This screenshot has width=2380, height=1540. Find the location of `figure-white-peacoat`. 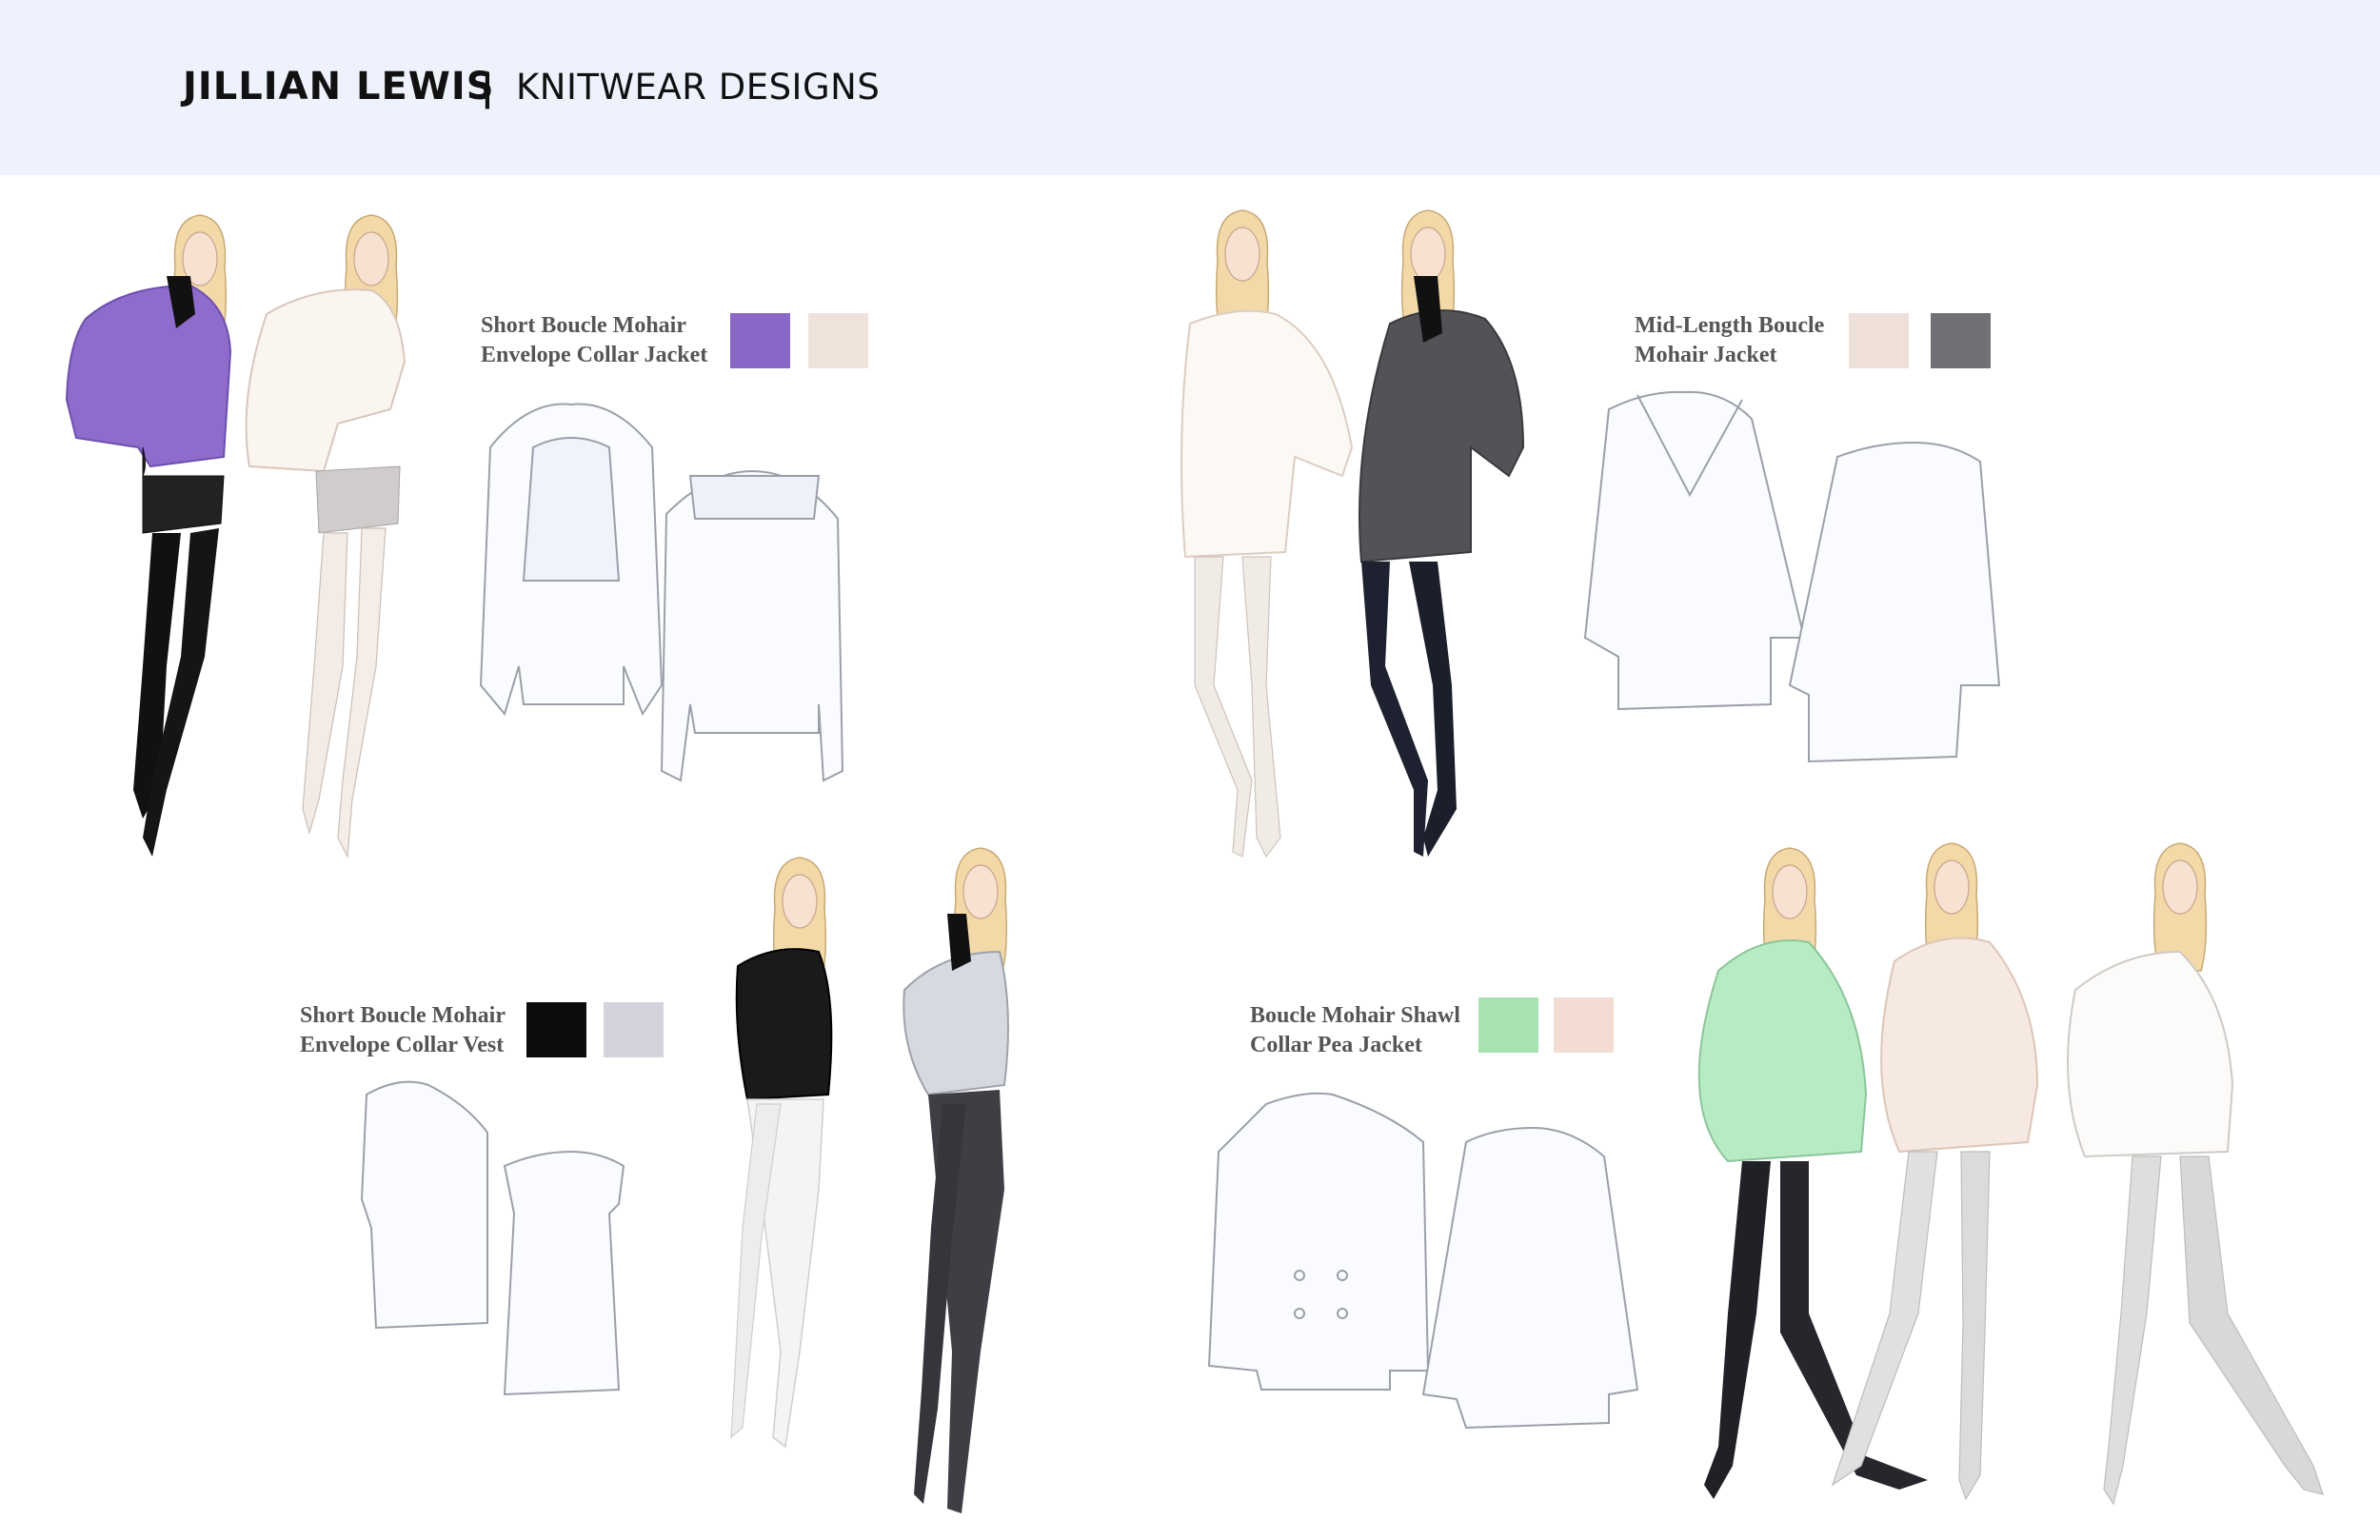

figure-white-peacoat is located at coordinates (2195, 1174).